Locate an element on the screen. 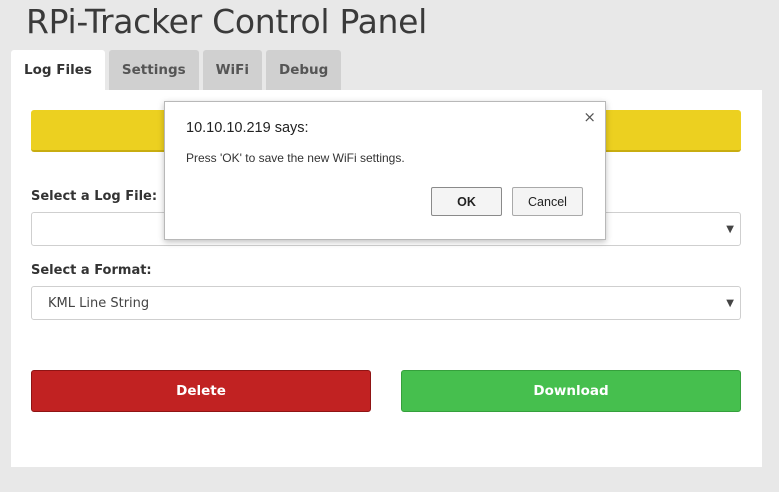  format-select: KML Line String ▼ is located at coordinates (386, 303).